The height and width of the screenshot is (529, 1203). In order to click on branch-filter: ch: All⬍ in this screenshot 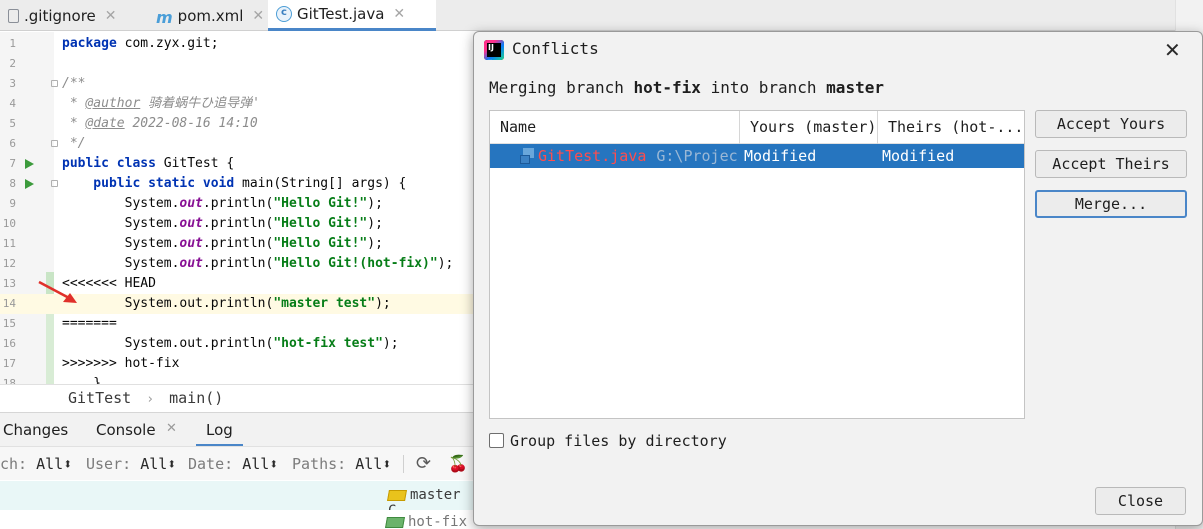, I will do `click(36, 464)`.